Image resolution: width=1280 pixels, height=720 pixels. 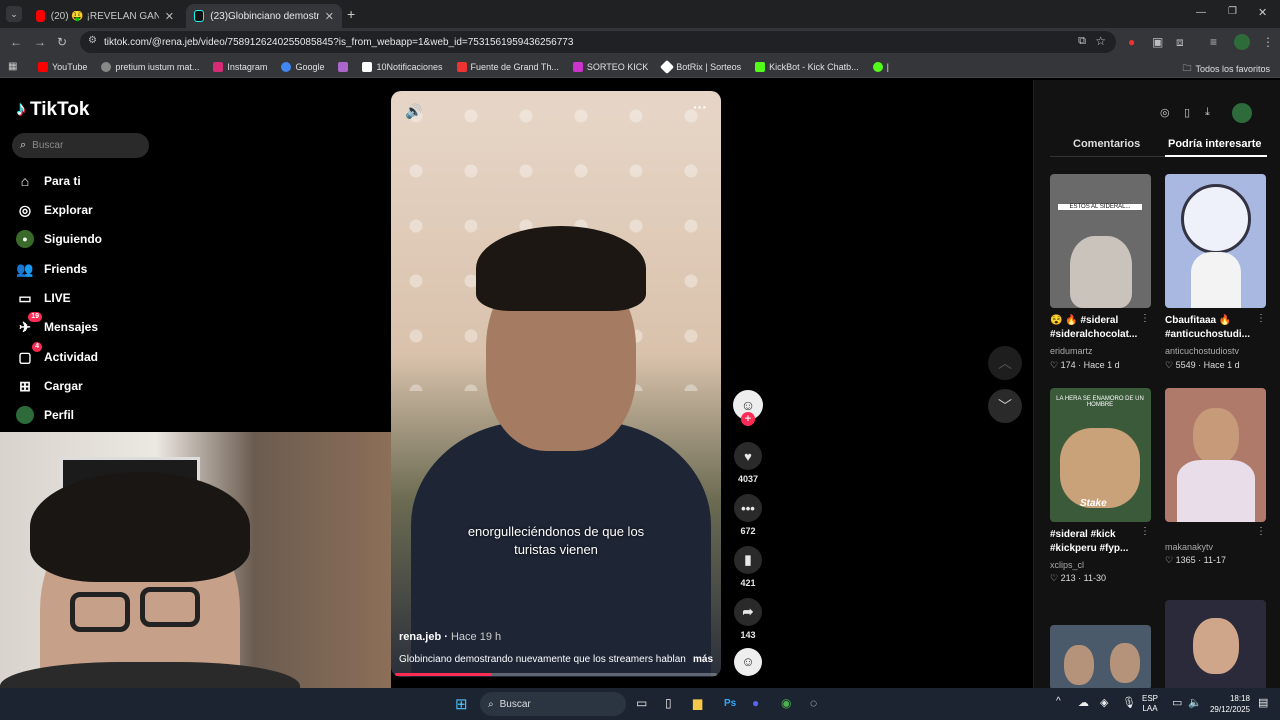 I want to click on video-thumbnail: LA HERA SE ENAMORO DE UN HOMBRE Stake, so click(x=1100, y=455).